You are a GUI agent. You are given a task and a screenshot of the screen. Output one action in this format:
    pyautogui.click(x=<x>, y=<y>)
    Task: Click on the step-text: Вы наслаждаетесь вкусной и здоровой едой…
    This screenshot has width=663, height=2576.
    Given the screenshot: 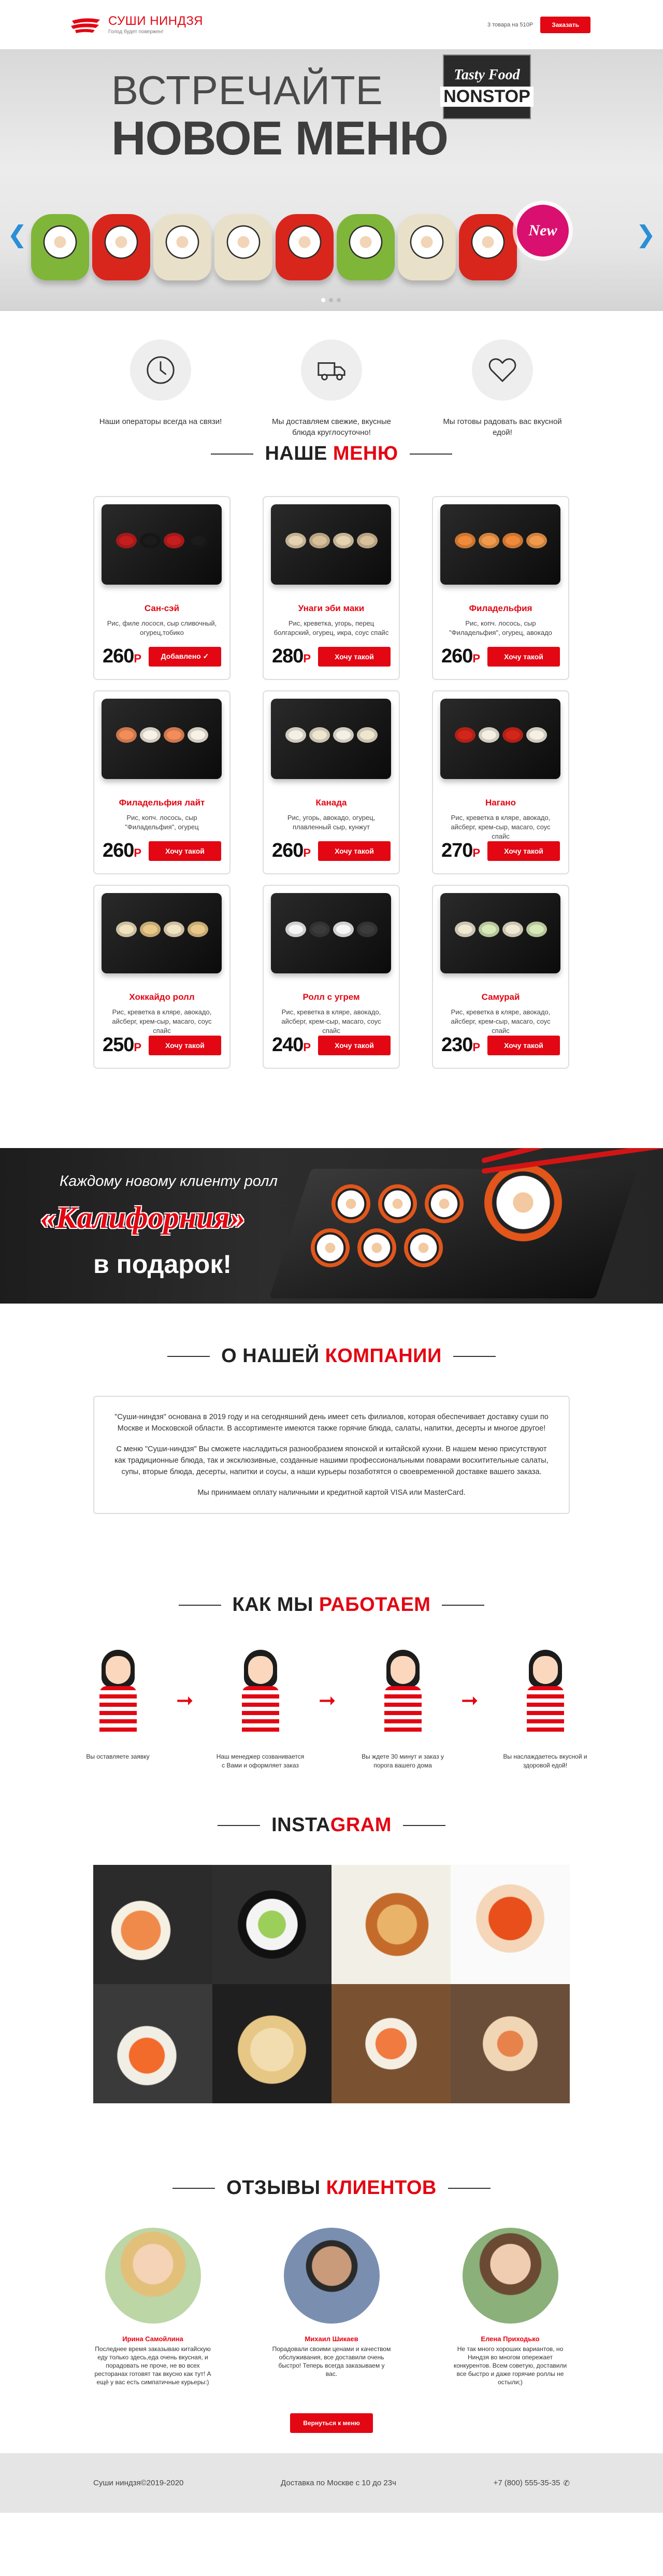 What is the action you would take?
    pyautogui.click(x=545, y=1761)
    